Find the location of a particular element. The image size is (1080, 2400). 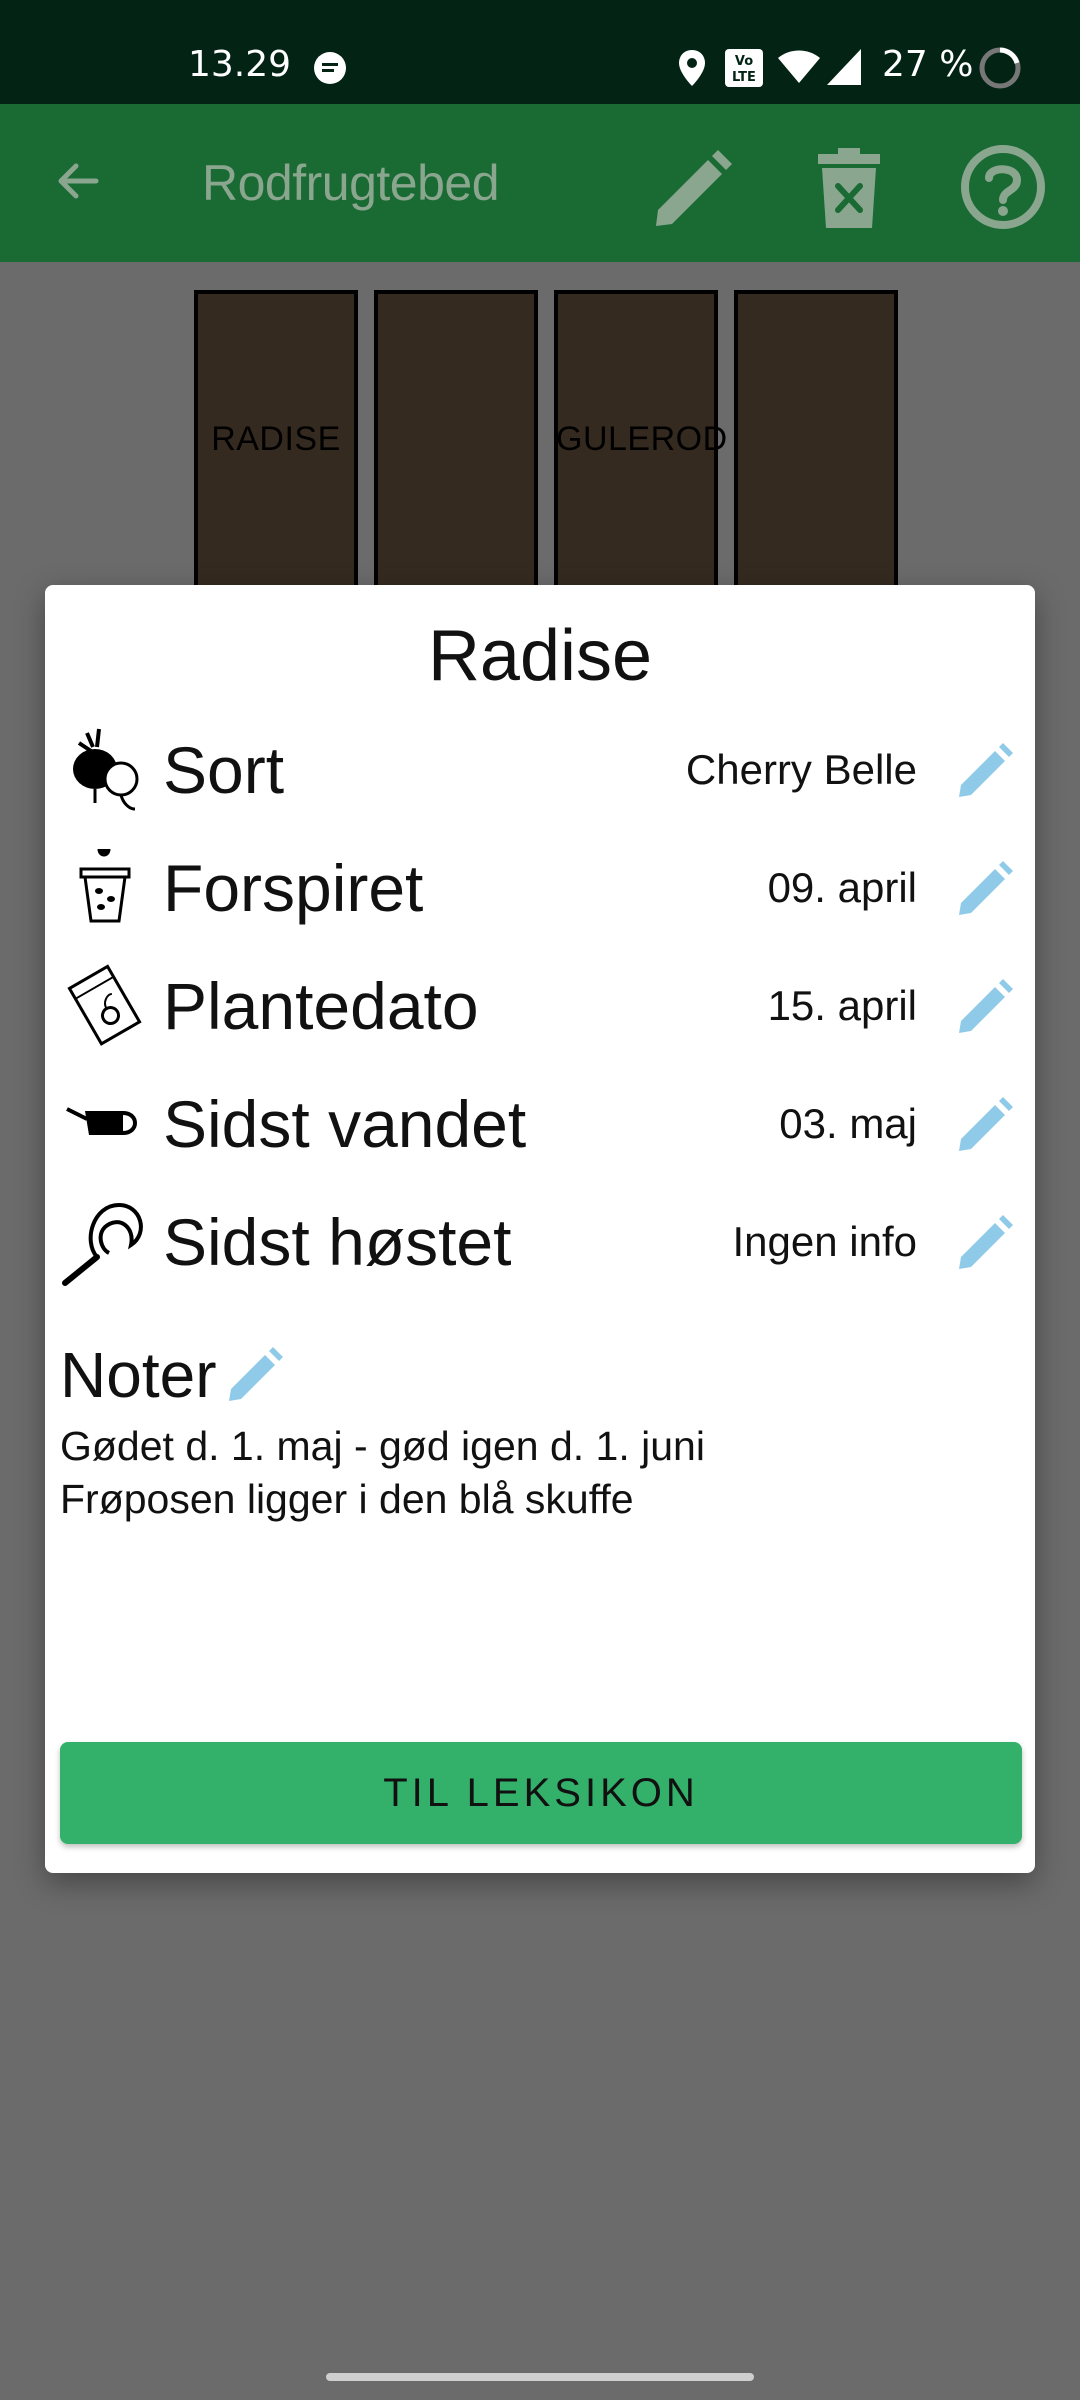

row-value-sort: Cherry Belle is located at coordinates (801, 769).